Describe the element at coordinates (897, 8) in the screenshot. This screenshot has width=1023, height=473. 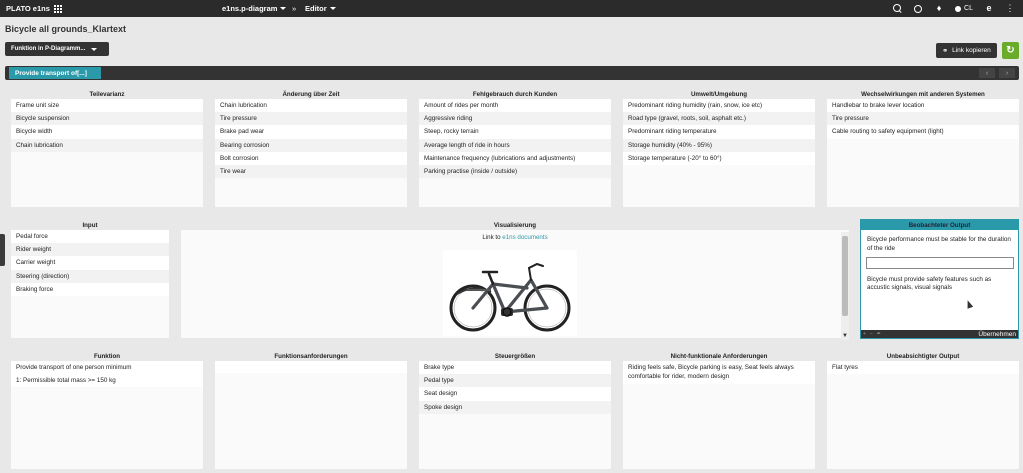
I see `search-icon` at that location.